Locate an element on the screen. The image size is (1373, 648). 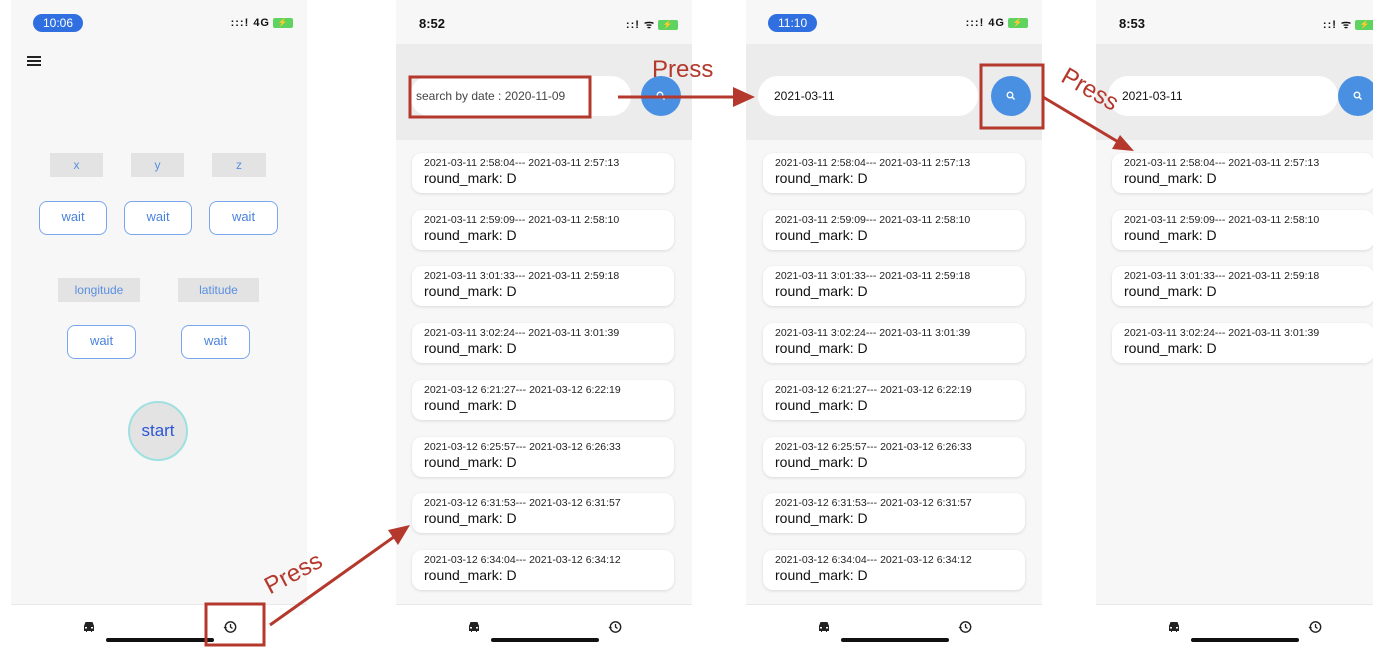
highlight-box-history-tab is located at coordinates (235, 624).